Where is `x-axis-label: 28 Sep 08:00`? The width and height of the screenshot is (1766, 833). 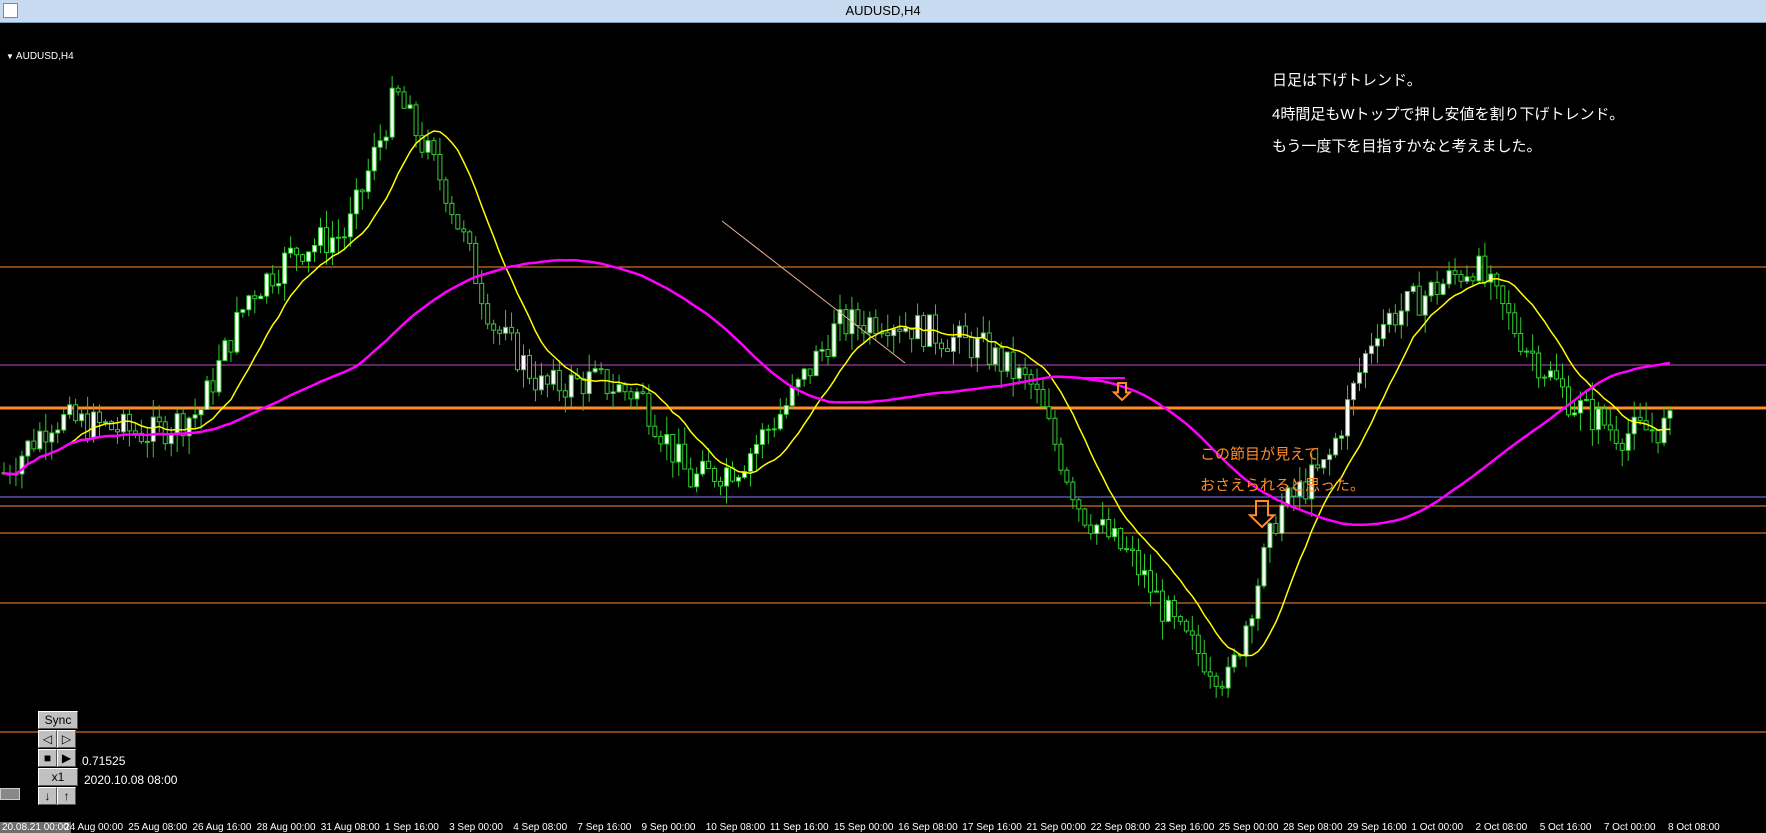
x-axis-label: 28 Sep 08:00 is located at coordinates (1313, 827).